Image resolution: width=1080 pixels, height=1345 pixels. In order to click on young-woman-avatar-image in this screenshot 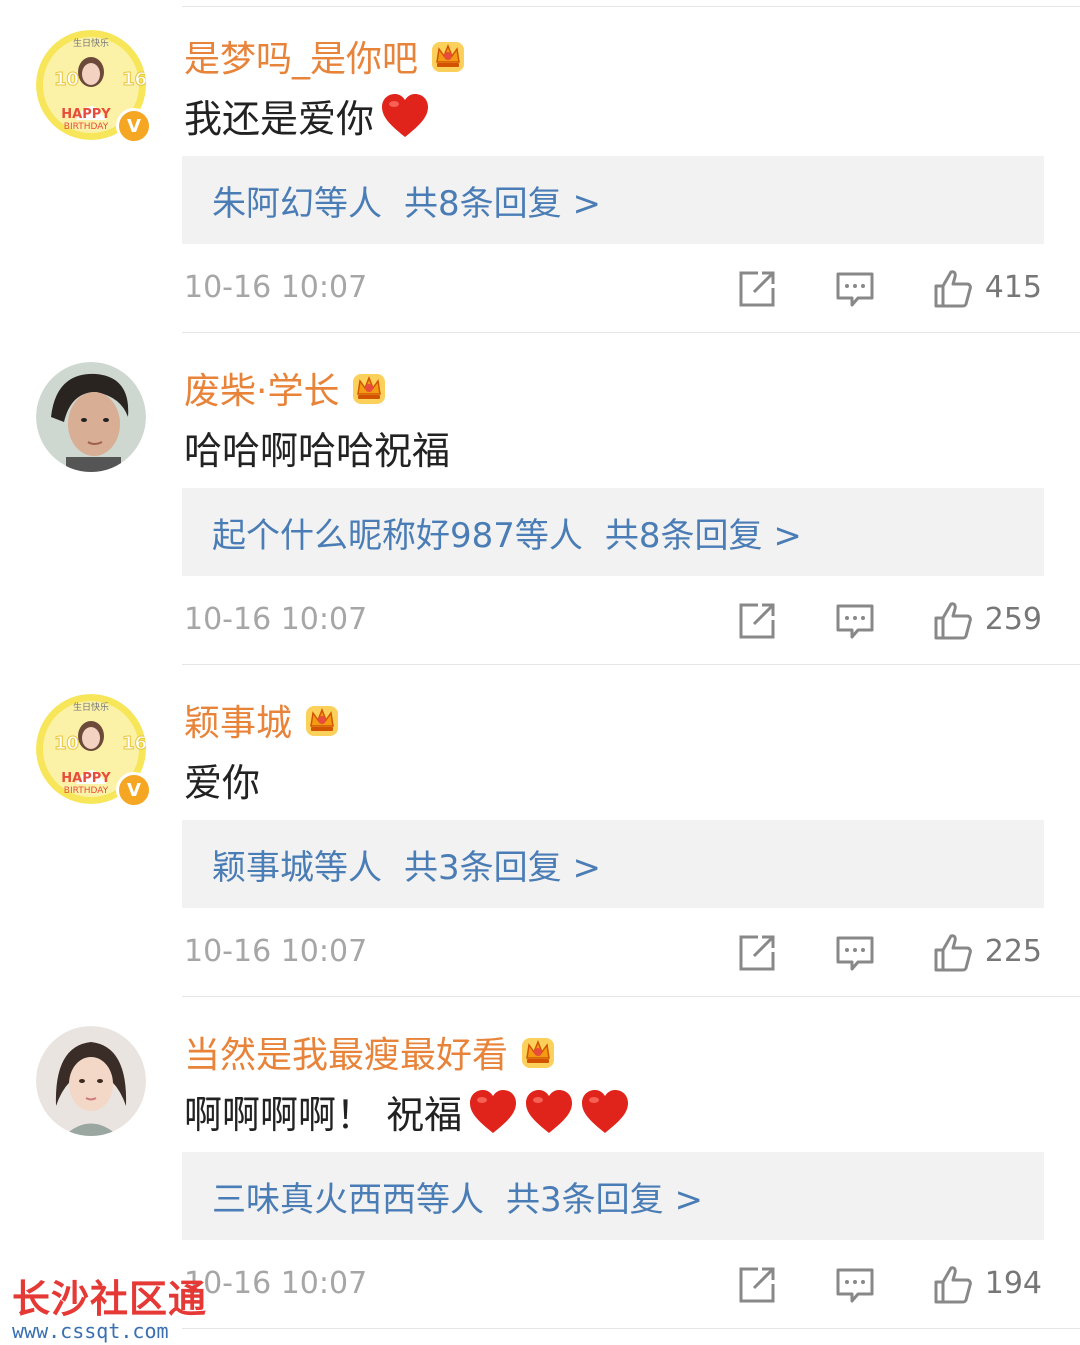, I will do `click(91, 1081)`.